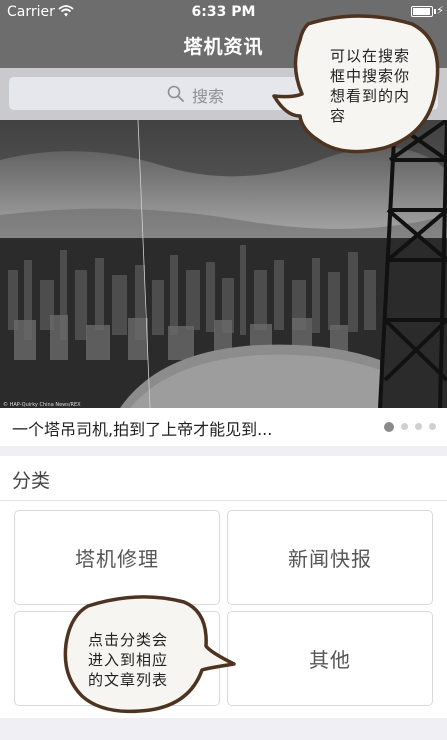 Image resolution: width=447 pixels, height=740 pixels. I want to click on category-label: 其他, so click(330, 660).